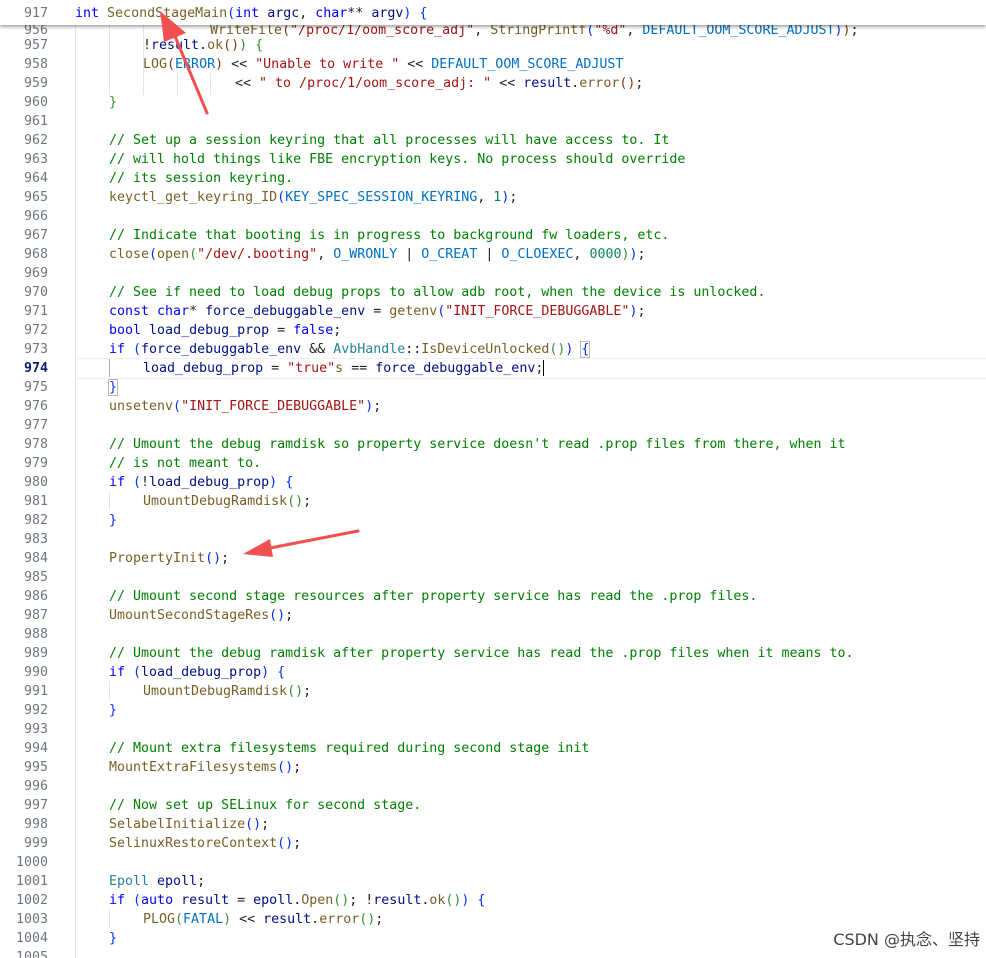 The image size is (986, 958). I want to click on watermark: CSDN @执念、坚持, so click(906, 939).